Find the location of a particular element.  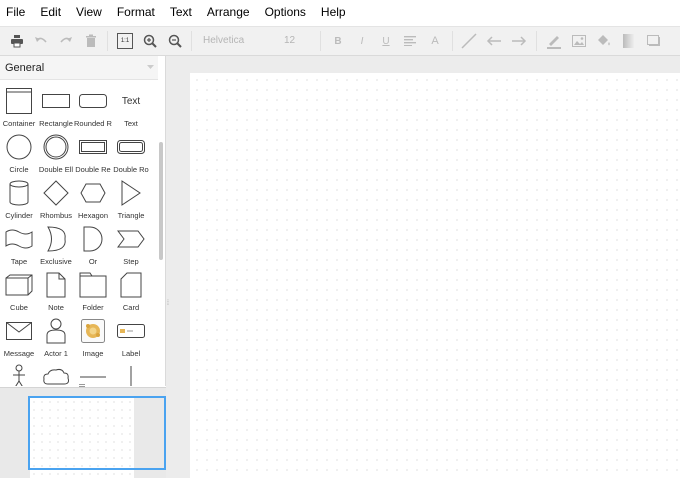

shape-cube: Cube is located at coordinates (19, 293).